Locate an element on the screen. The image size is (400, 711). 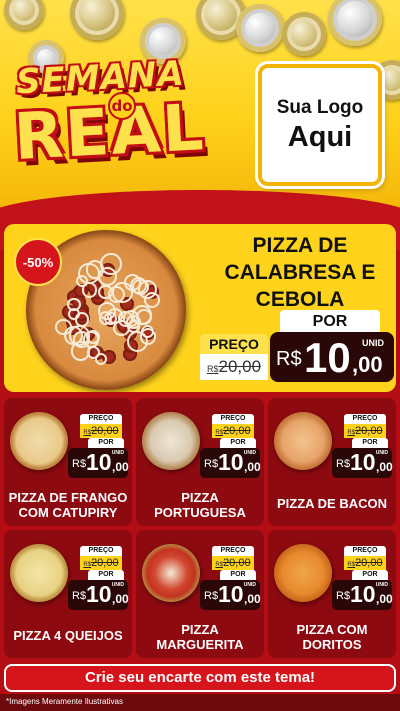
disclaimer: *Imagens Meramente Ilustrativas is located at coordinates (64, 701).